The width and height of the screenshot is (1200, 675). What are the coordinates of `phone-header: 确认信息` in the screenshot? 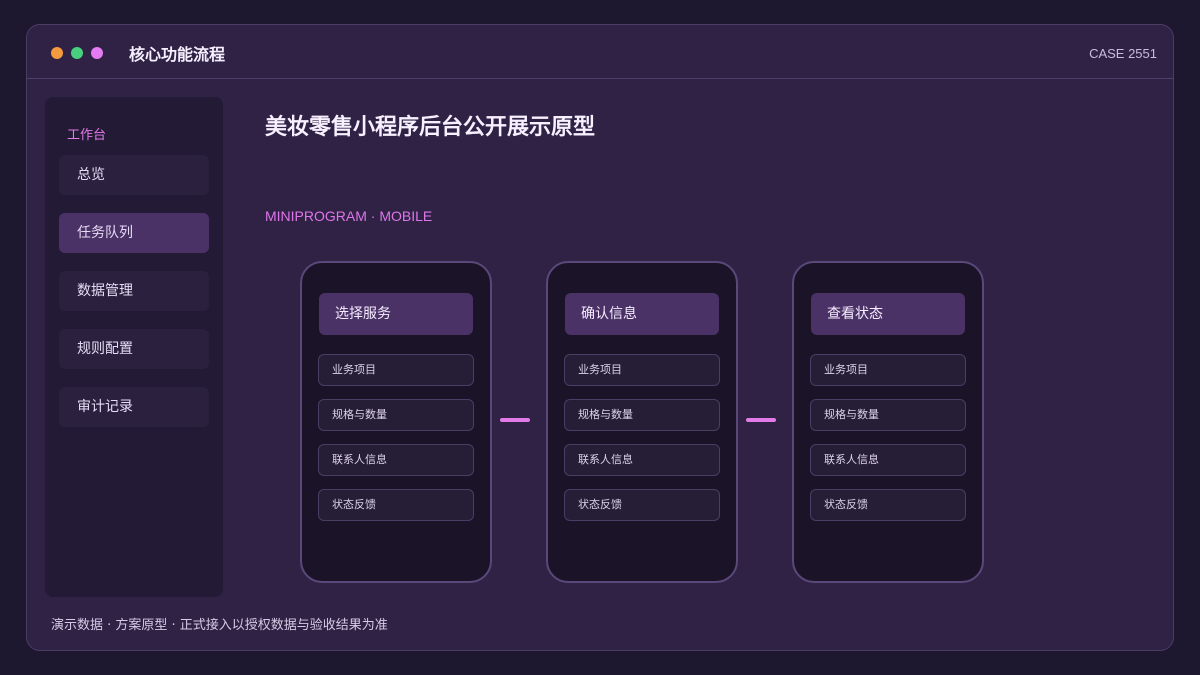 It's located at (642, 314).